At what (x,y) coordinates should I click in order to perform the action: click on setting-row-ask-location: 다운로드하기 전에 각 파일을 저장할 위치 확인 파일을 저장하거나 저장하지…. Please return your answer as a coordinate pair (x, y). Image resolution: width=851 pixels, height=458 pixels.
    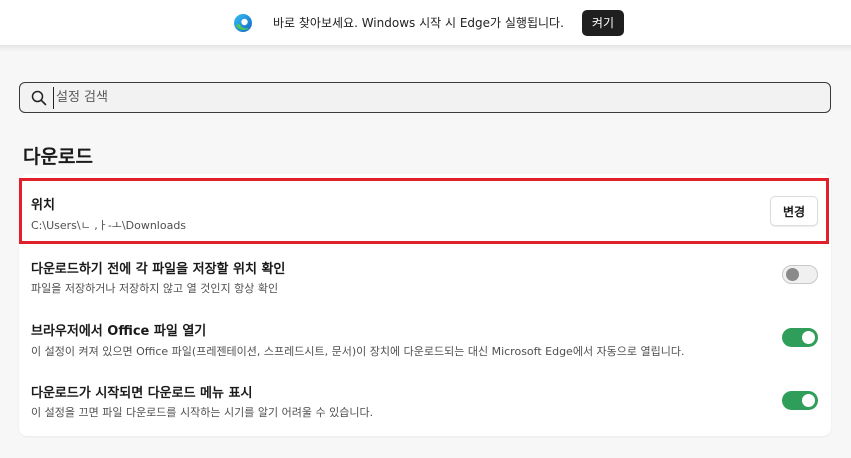
    Looking at the image, I should click on (425, 281).